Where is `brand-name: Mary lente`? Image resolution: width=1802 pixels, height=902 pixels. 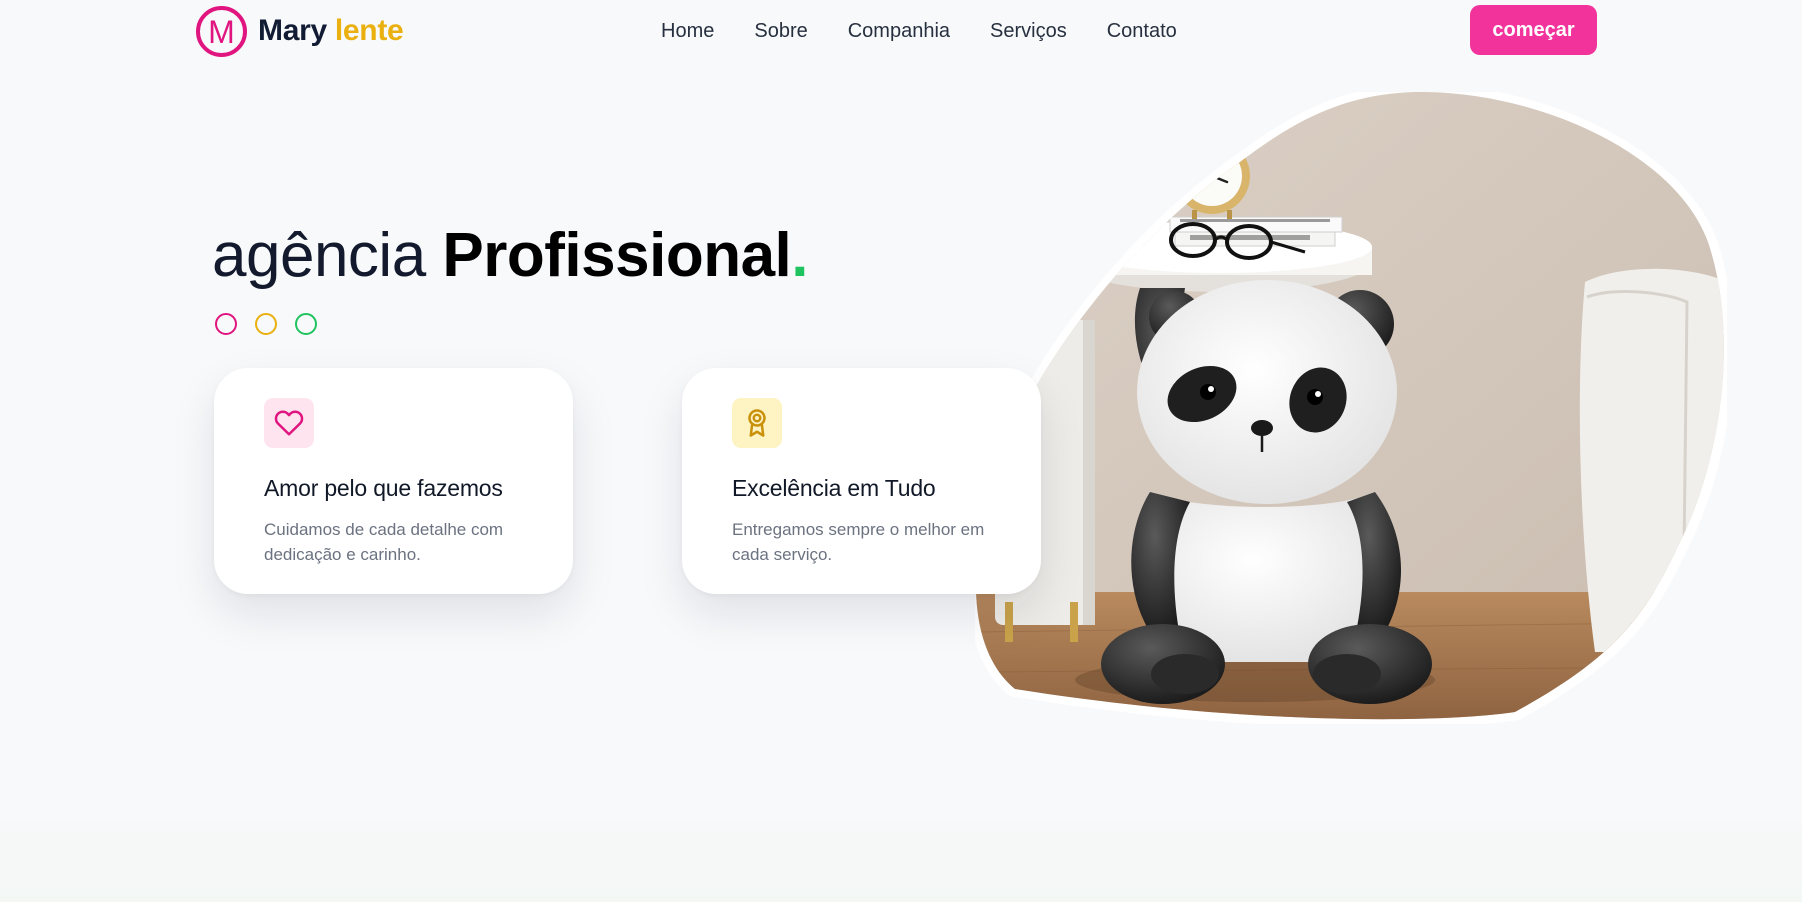 brand-name: Mary lente is located at coordinates (331, 31).